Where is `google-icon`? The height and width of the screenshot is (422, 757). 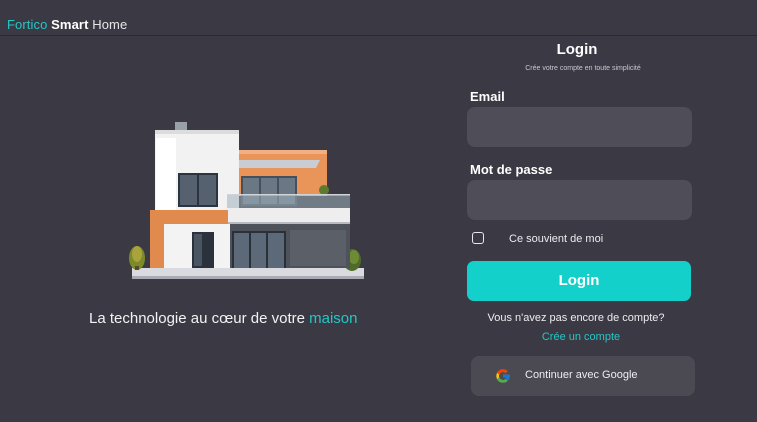 google-icon is located at coordinates (503, 376).